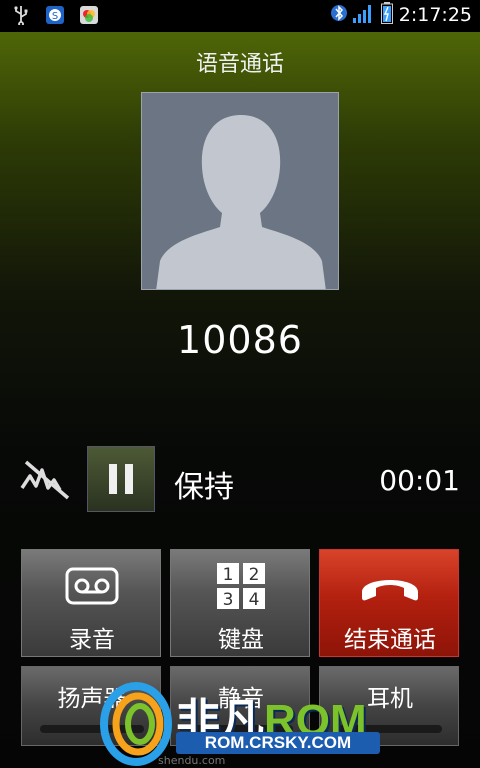 The image size is (480, 768). What do you see at coordinates (92, 586) in the screenshot?
I see `cassette-icon` at bounding box center [92, 586].